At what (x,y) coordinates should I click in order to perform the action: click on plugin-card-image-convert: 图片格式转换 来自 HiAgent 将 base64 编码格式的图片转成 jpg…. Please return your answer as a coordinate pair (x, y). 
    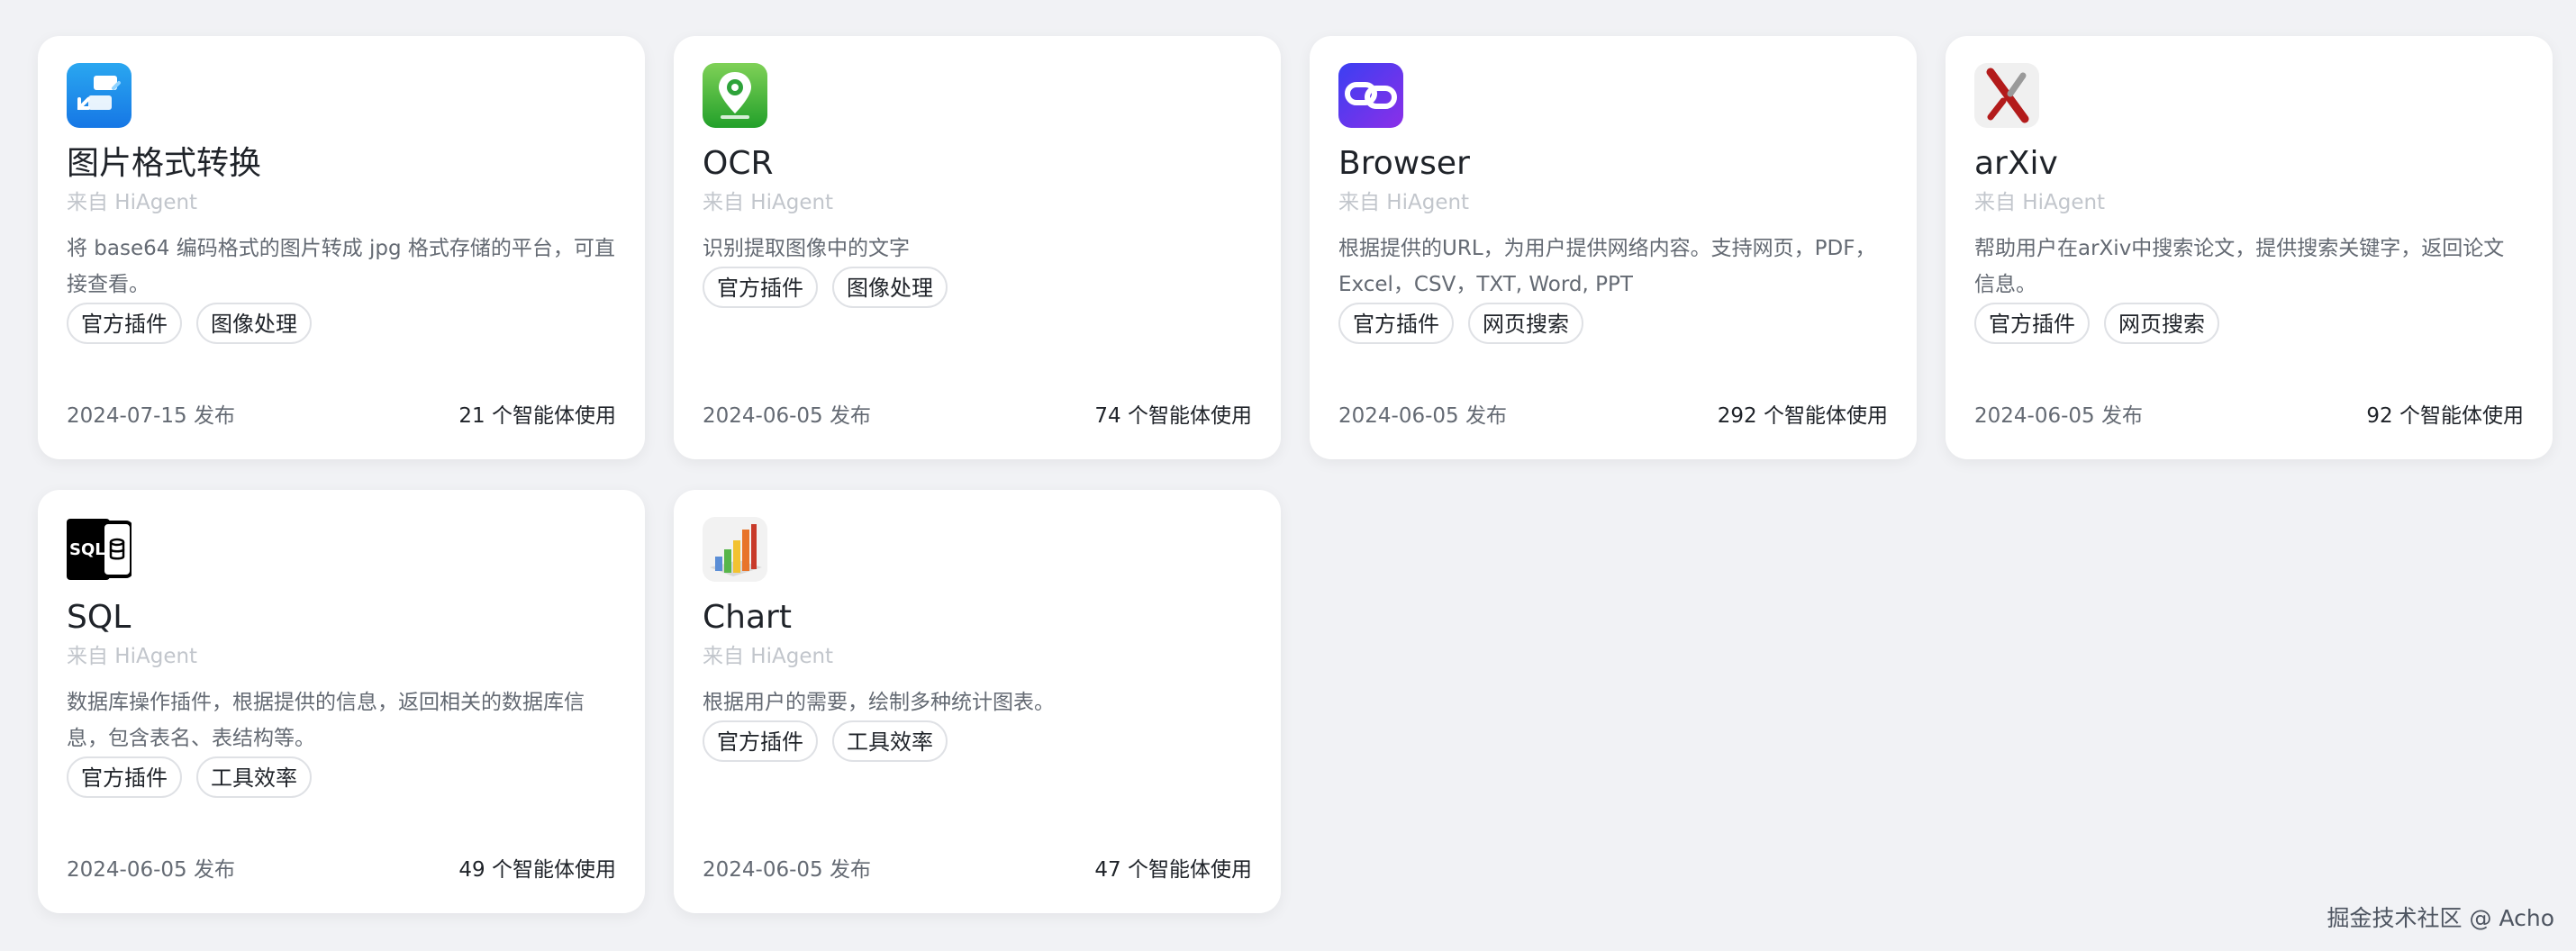
    Looking at the image, I should click on (341, 247).